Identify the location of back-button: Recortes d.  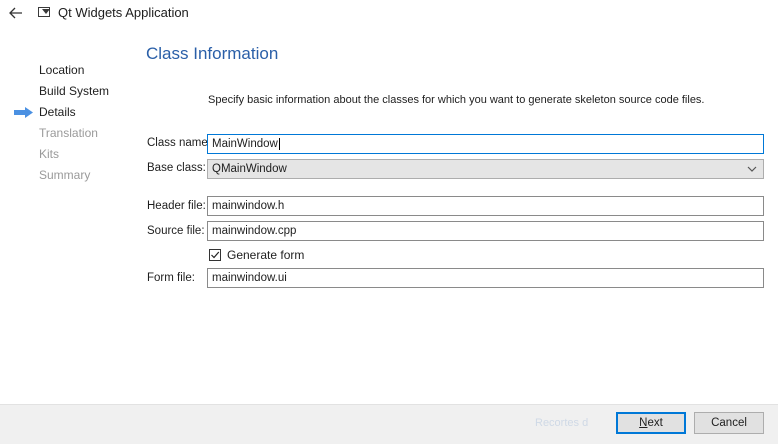
(571, 423).